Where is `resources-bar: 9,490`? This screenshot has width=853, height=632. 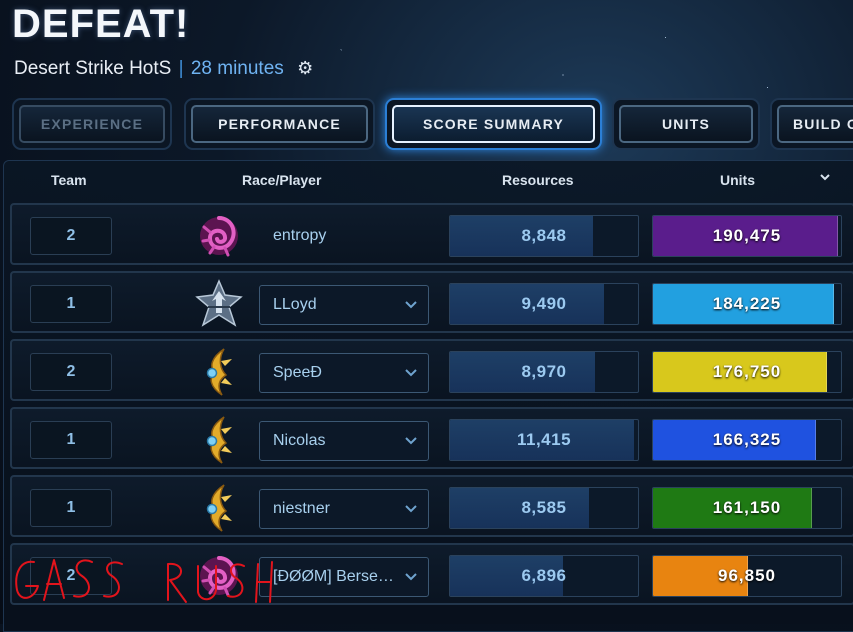
resources-bar: 9,490 is located at coordinates (544, 304).